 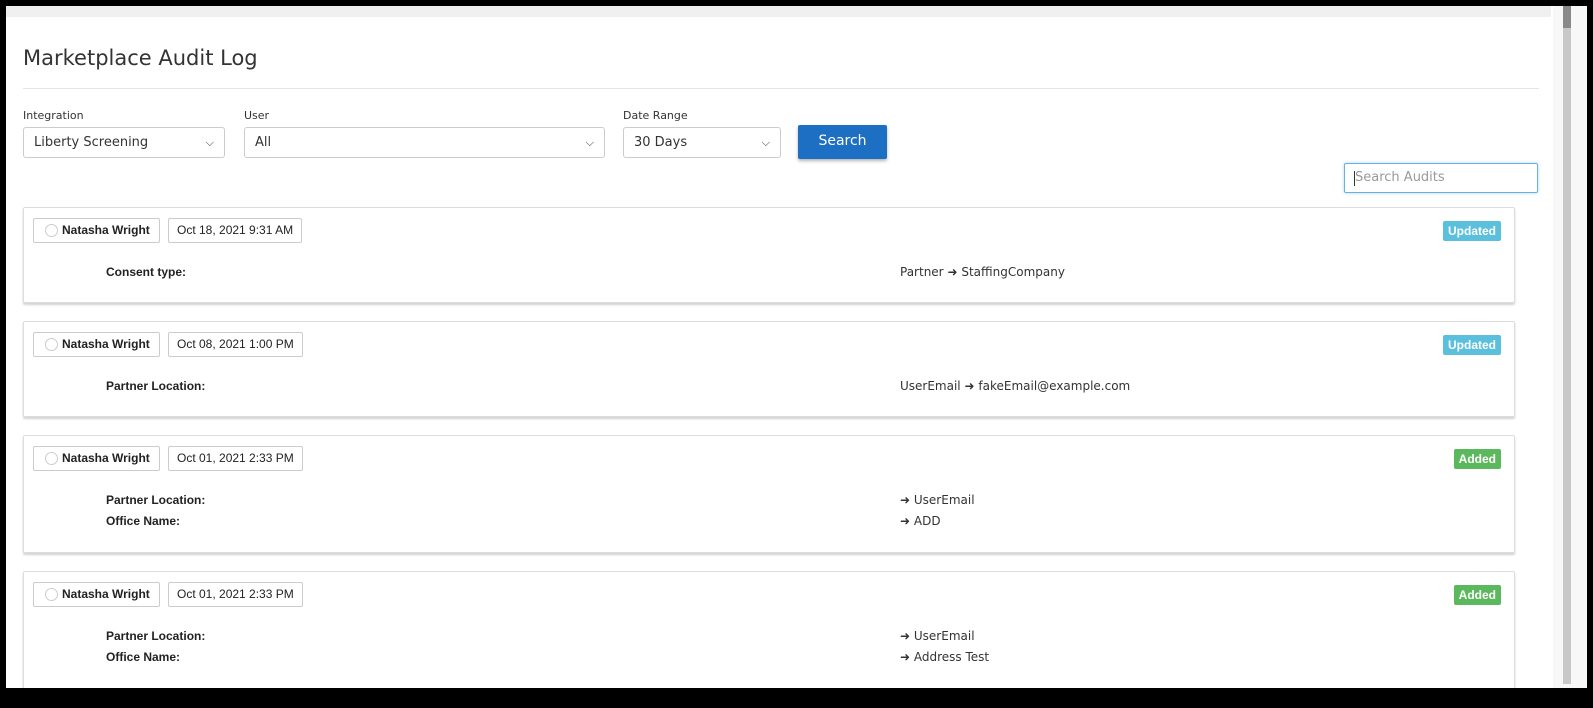 I want to click on top-strip, so click(x=778, y=11).